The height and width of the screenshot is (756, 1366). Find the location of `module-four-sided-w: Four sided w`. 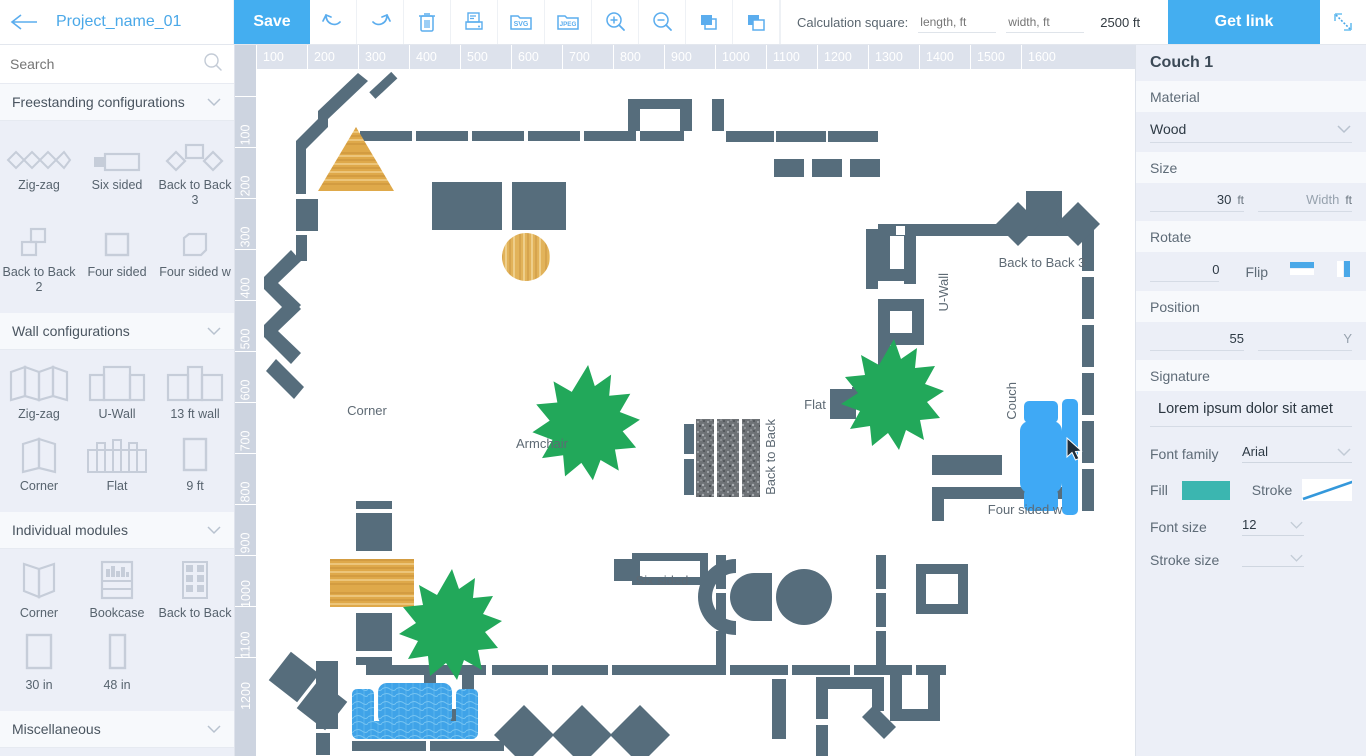

module-four-sided-w: Four sided w is located at coordinates (195, 256).